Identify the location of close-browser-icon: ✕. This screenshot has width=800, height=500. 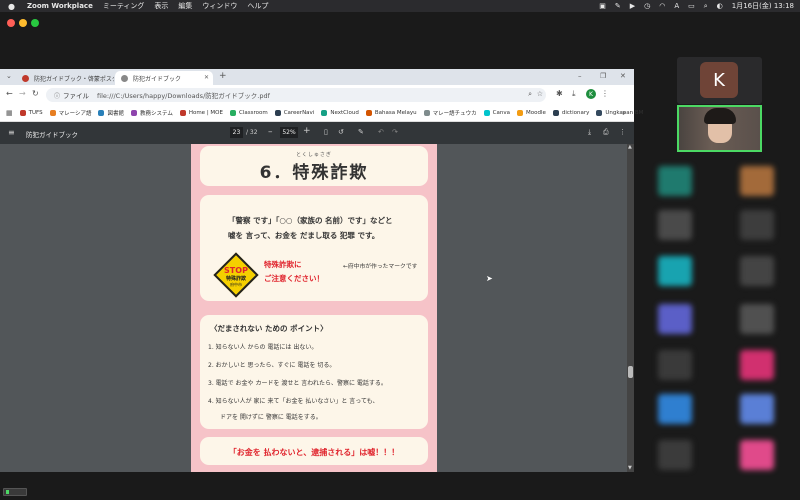
(623, 76).